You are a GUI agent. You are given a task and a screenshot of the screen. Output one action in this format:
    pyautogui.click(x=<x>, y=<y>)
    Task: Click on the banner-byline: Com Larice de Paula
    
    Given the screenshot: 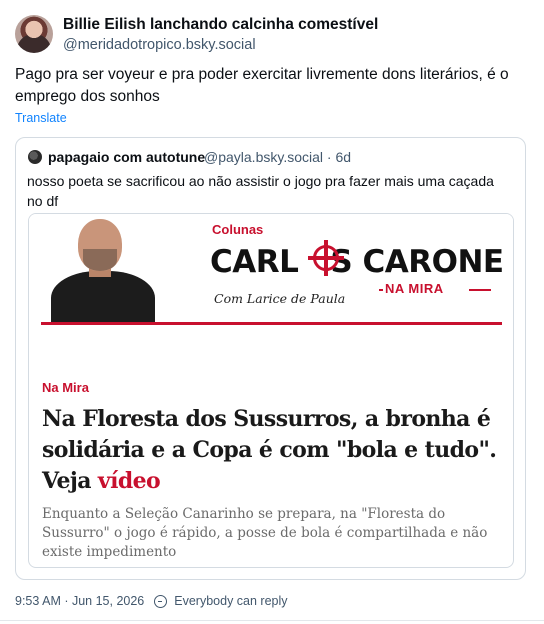 What is the action you would take?
    pyautogui.click(x=280, y=298)
    